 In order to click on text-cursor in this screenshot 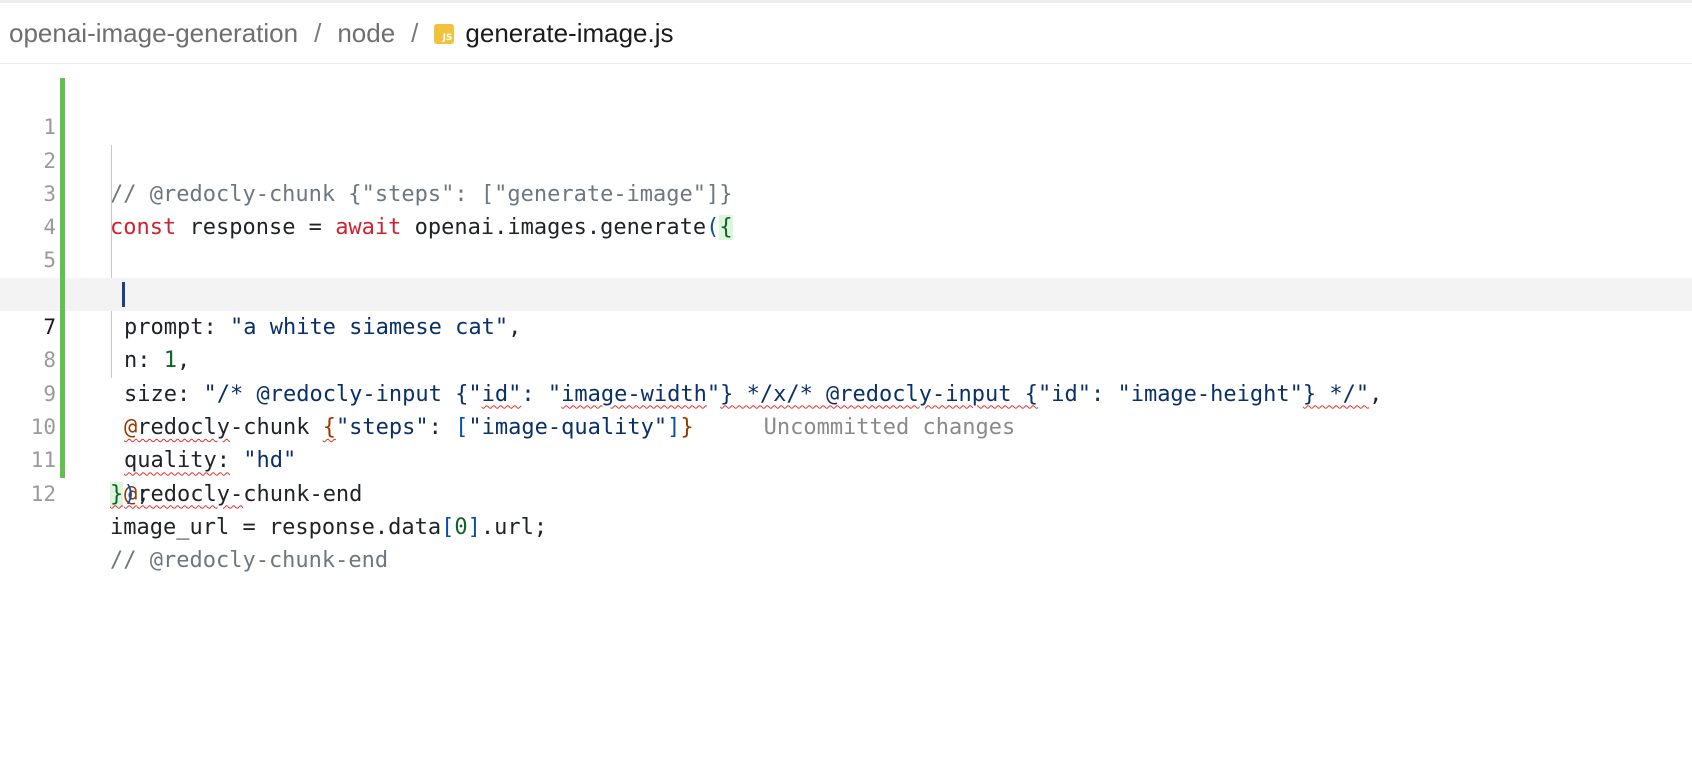, I will do `click(123, 294)`.